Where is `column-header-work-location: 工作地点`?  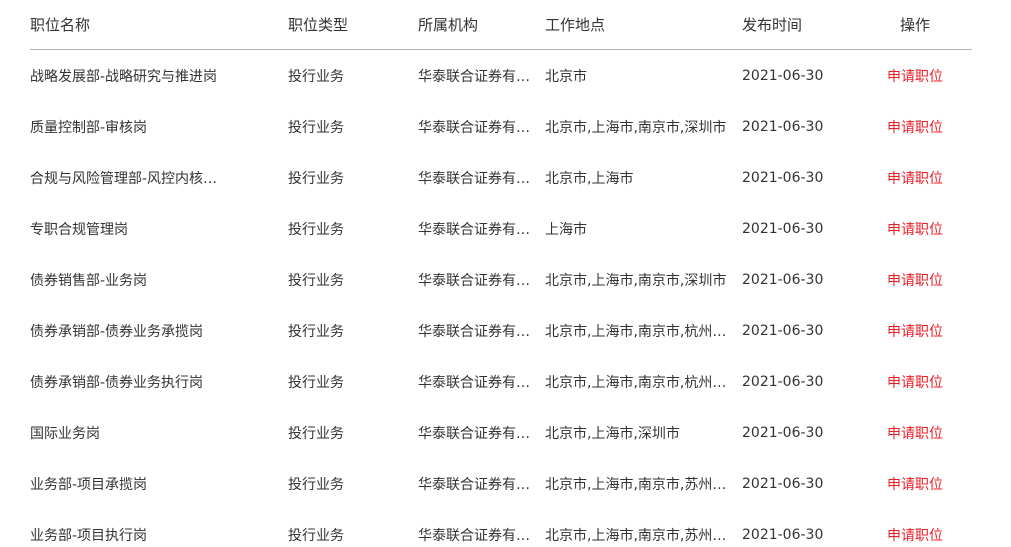
column-header-work-location: 工作地点 is located at coordinates (643, 25).